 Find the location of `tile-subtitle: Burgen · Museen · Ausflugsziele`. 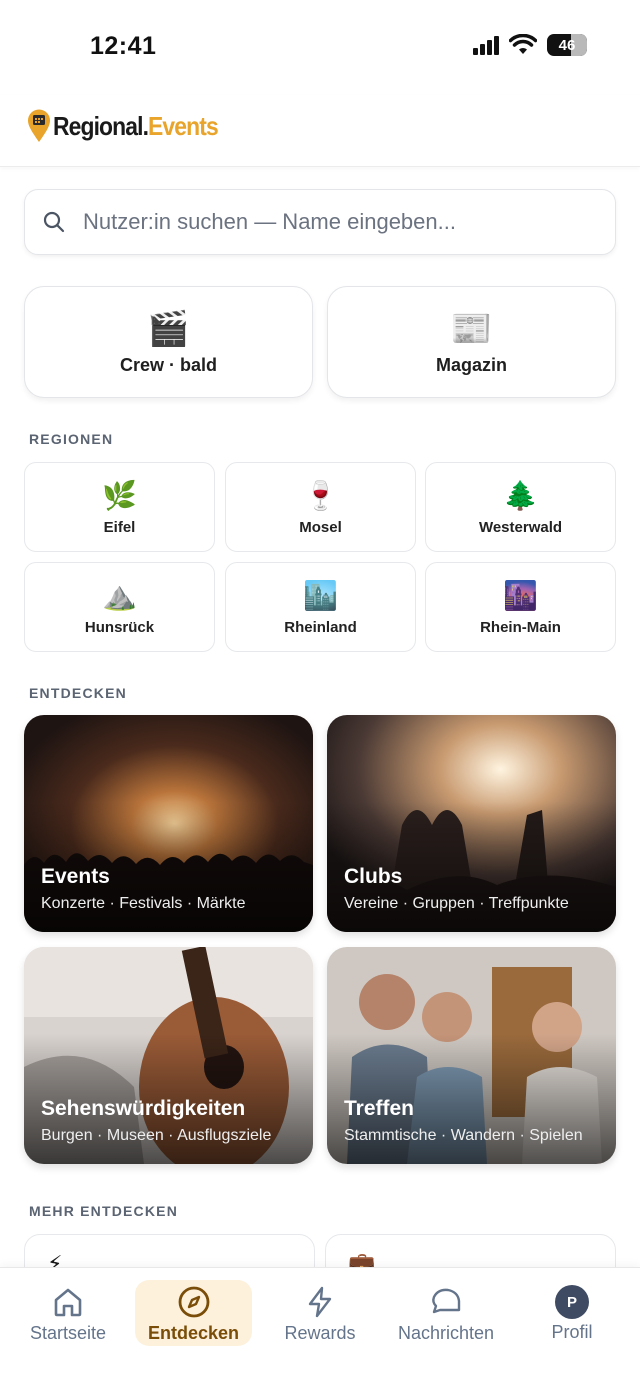

tile-subtitle: Burgen · Museen · Ausflugsziele is located at coordinates (156, 1135).